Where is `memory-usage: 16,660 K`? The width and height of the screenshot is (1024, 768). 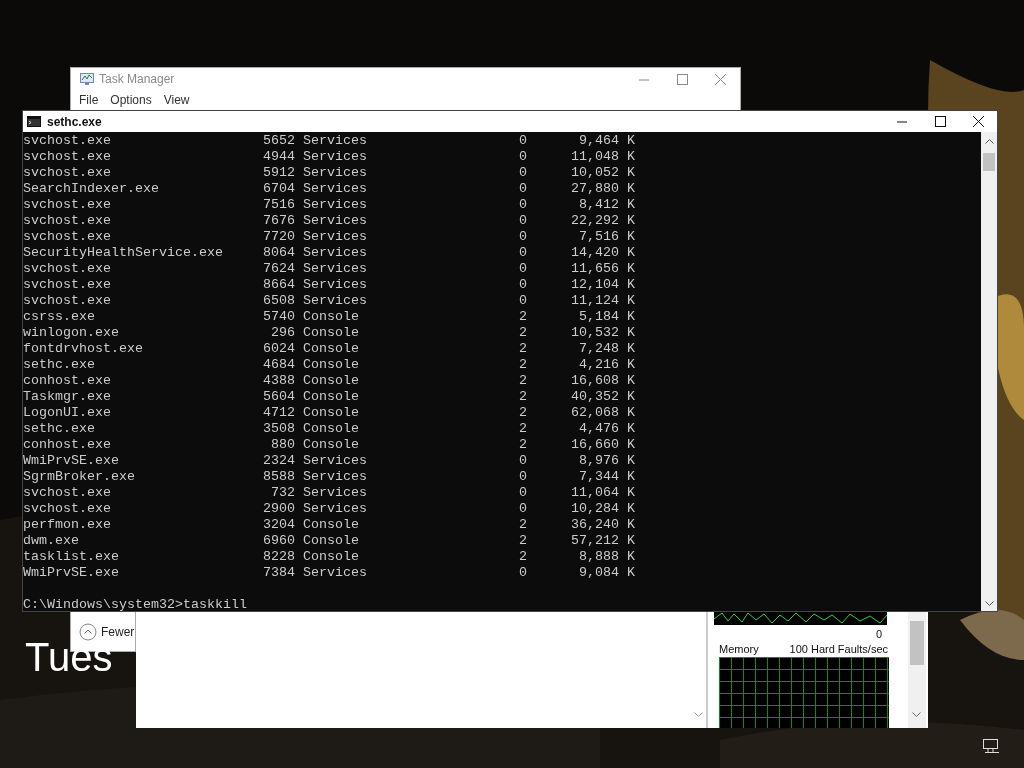
memory-usage: 16,660 K is located at coordinates (602, 445).